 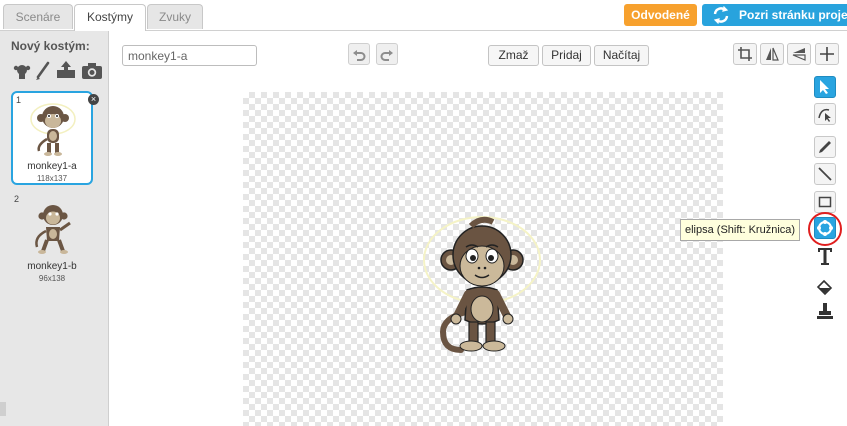 I want to click on reshape-icon, so click(x=824, y=115).